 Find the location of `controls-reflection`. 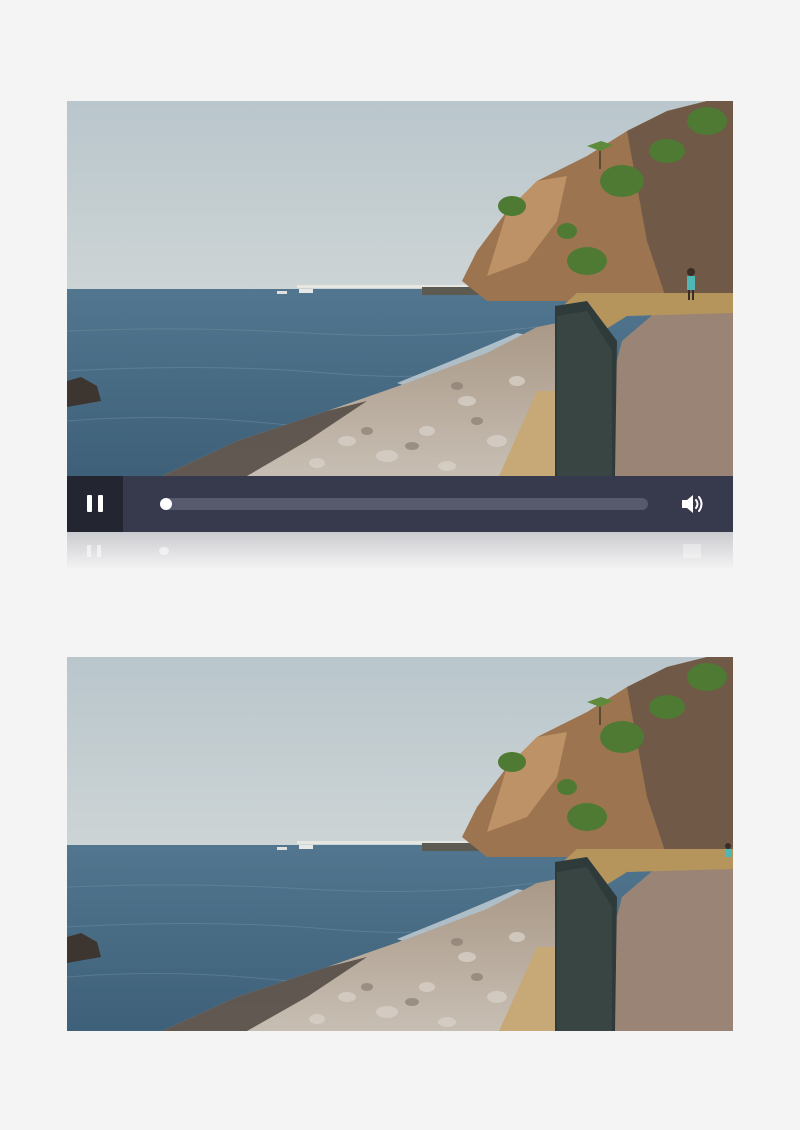

controls-reflection is located at coordinates (400, 551).